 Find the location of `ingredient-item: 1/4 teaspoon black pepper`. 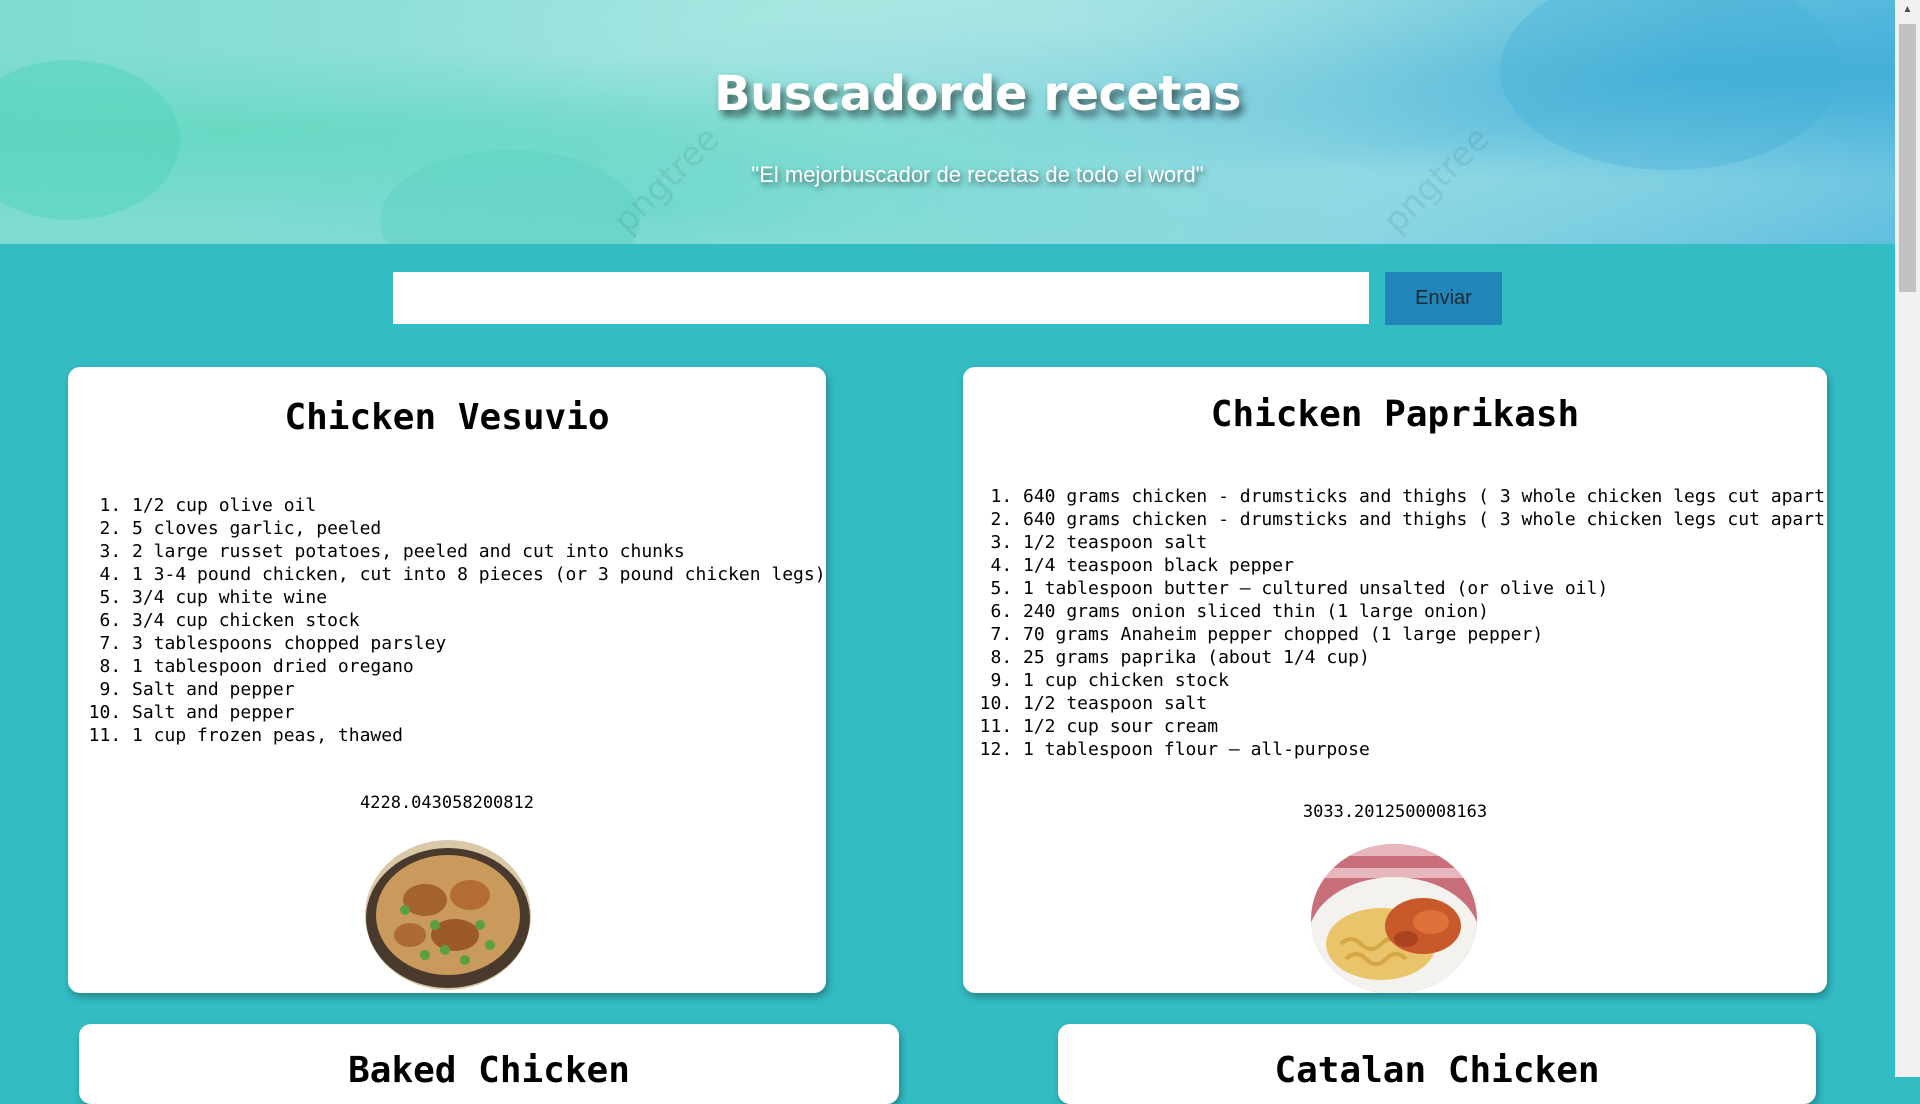

ingredient-item: 1/4 teaspoon black pepper is located at coordinates (1425, 565).